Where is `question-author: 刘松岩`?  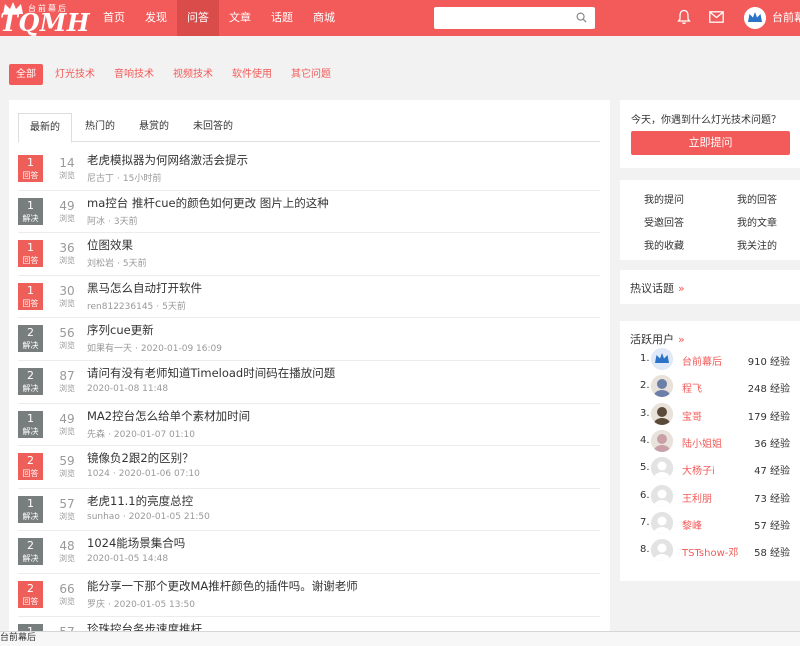 question-author: 刘松岩 is located at coordinates (100, 264).